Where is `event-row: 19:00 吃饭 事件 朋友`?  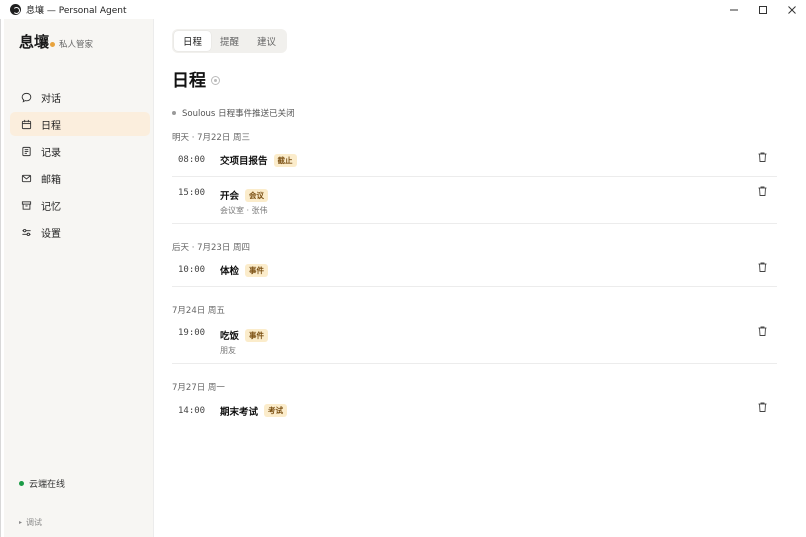
event-row: 19:00 吃饭 事件 朋友 is located at coordinates (474, 340).